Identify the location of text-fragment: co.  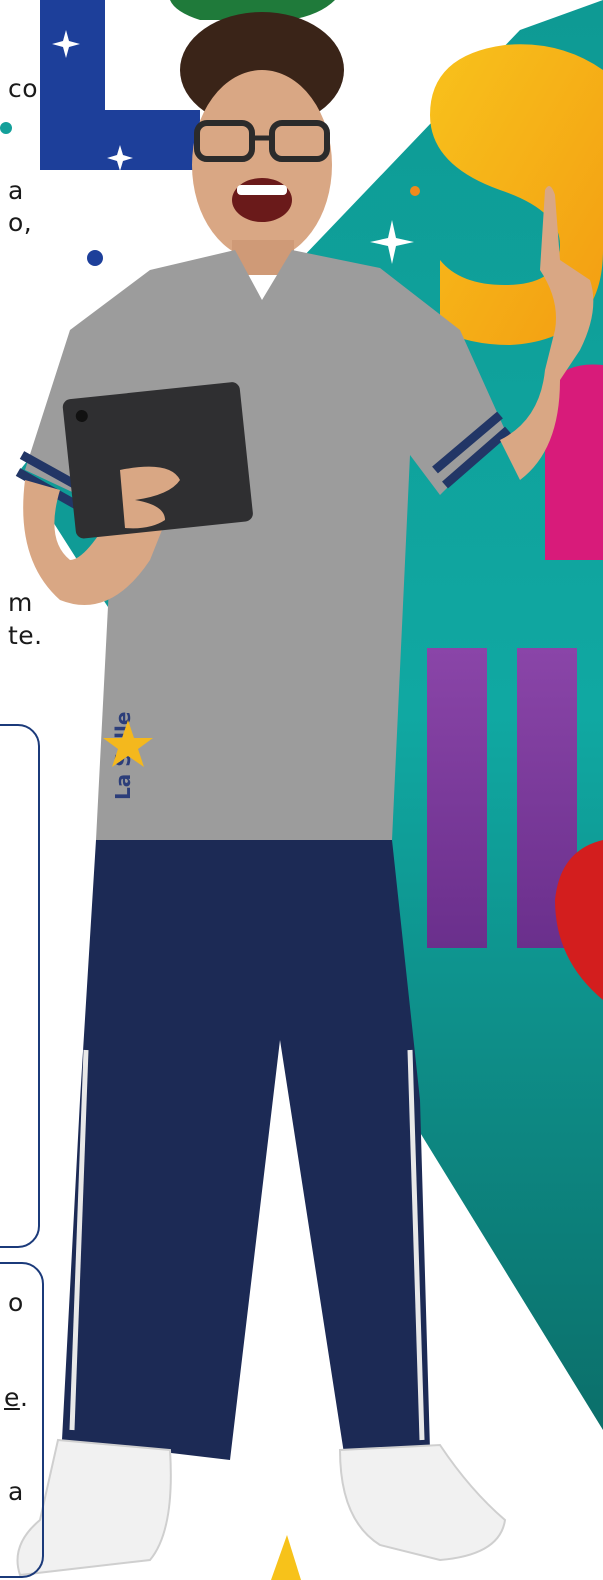
(23, 88).